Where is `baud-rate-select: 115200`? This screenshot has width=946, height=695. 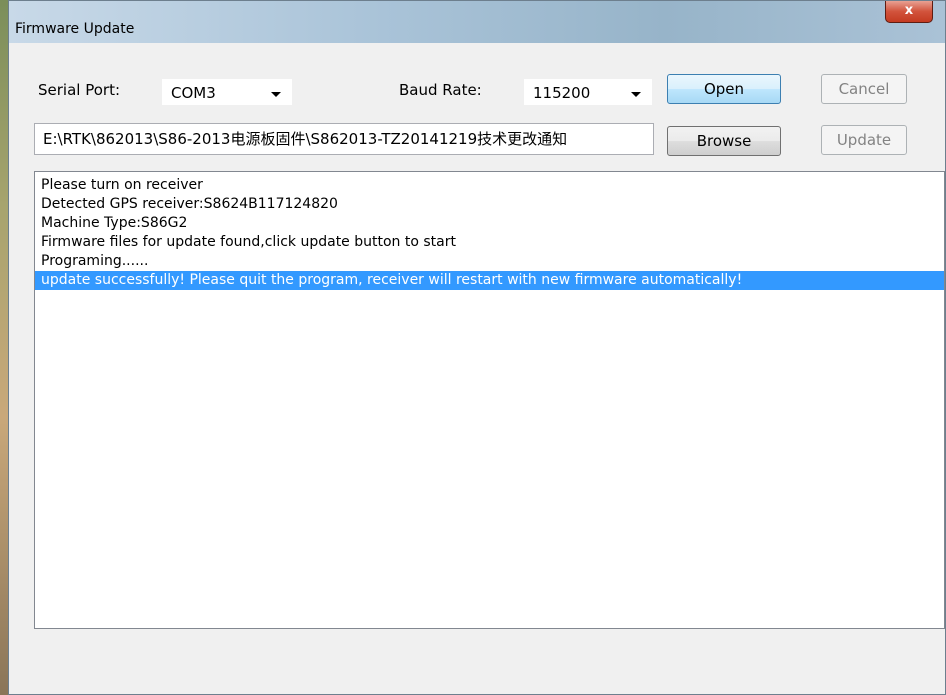
baud-rate-select: 115200 is located at coordinates (588, 92).